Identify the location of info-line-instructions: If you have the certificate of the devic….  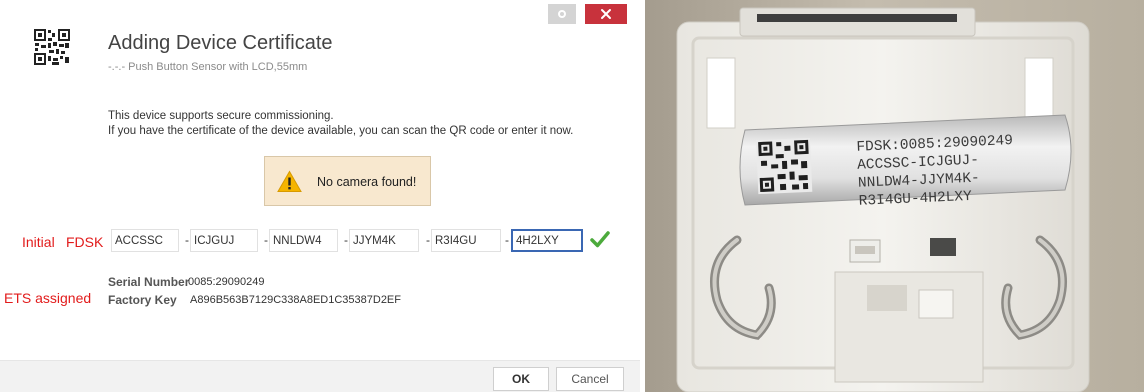
(341, 131).